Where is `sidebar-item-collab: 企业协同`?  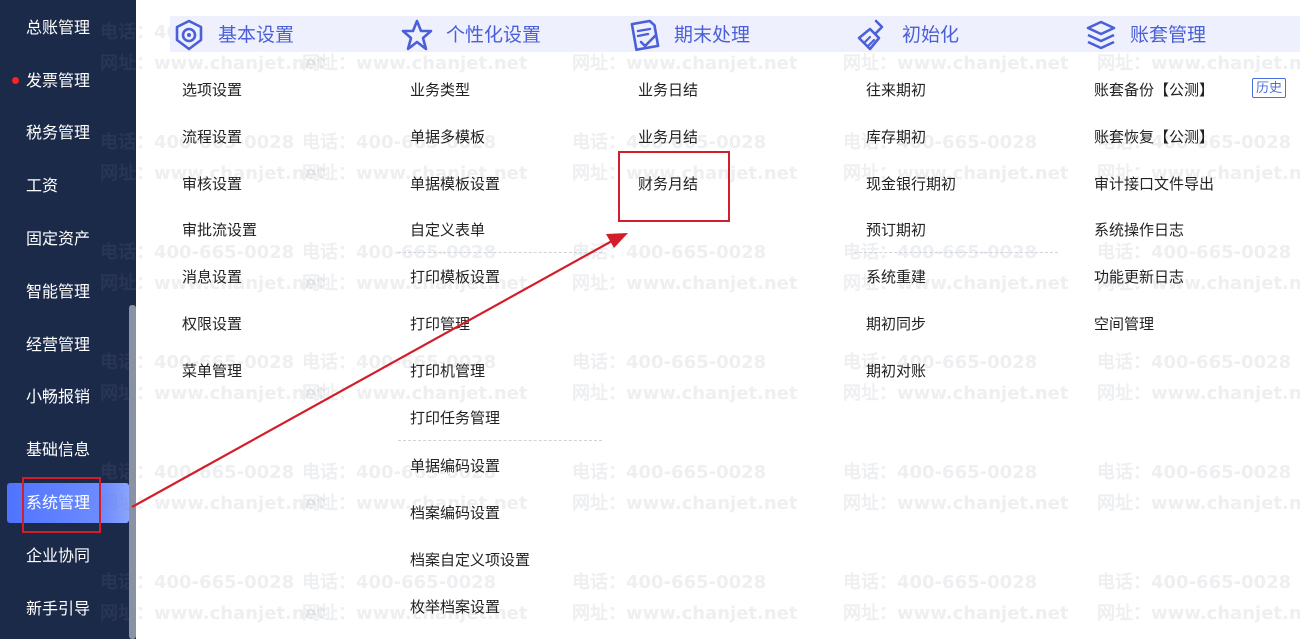 sidebar-item-collab: 企业协同 is located at coordinates (65, 556).